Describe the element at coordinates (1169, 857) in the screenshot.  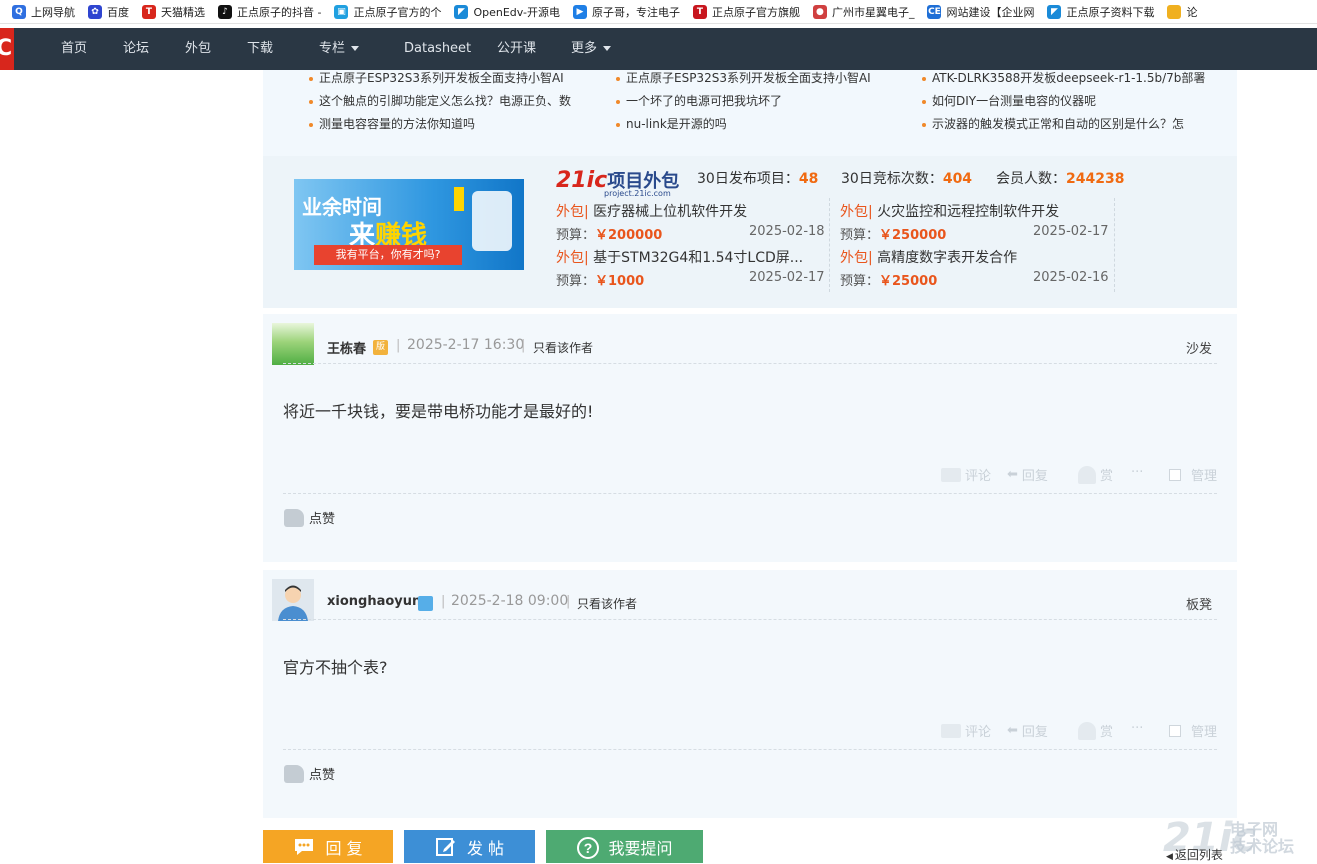
I see `caret-left-icon: ◀` at that location.